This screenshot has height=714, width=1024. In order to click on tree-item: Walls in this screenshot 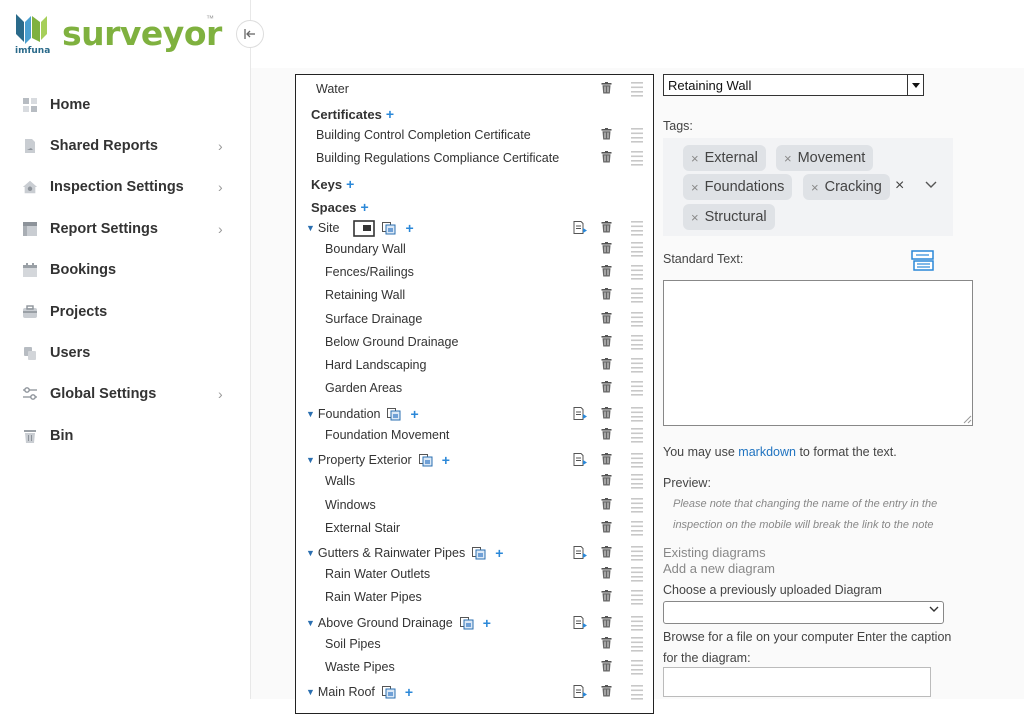, I will do `click(474, 481)`.